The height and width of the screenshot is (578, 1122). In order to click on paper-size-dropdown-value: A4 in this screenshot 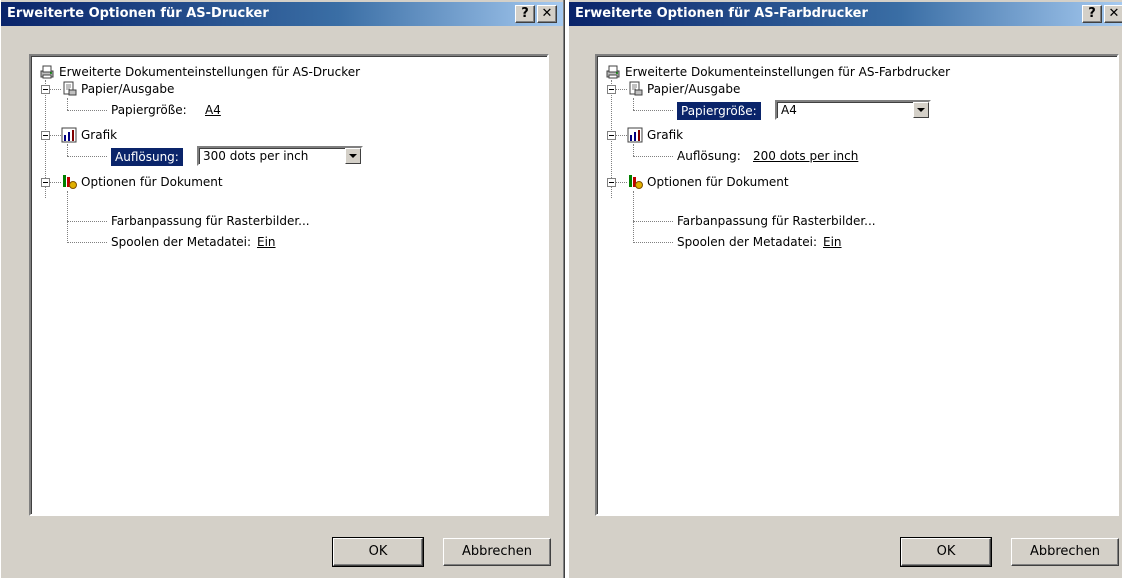, I will do `click(789, 110)`.